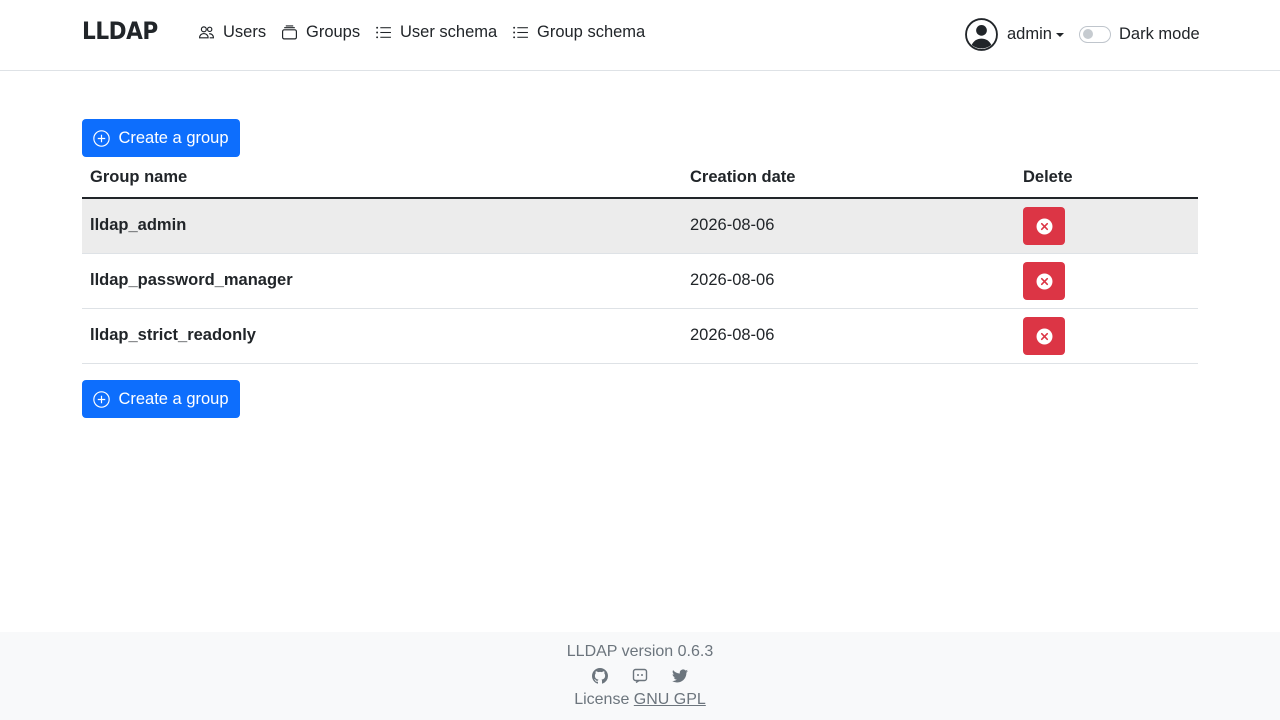 The image size is (1280, 720). Describe the element at coordinates (640, 651) in the screenshot. I see `version-text: LLDAP version 0.6.3` at that location.